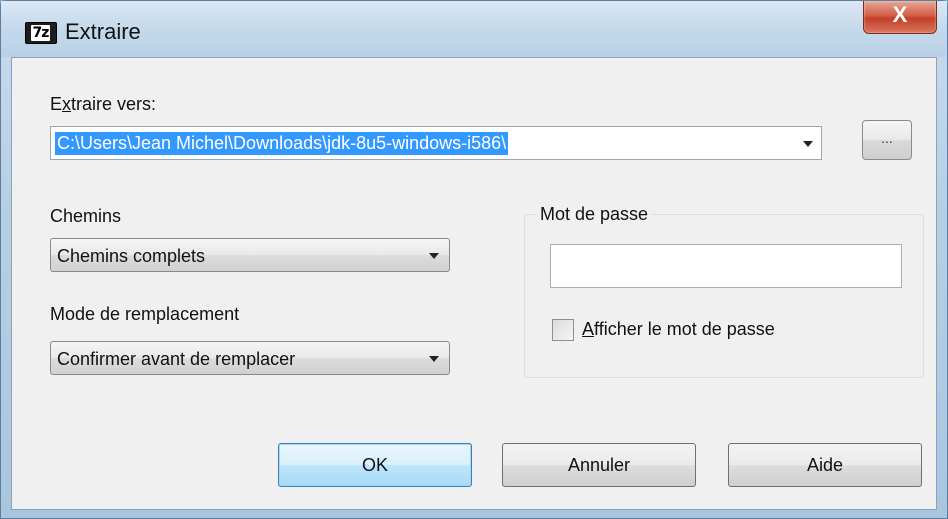  What do you see at coordinates (103, 104) in the screenshot?
I see `extract-to-label: Extraire vers:` at bounding box center [103, 104].